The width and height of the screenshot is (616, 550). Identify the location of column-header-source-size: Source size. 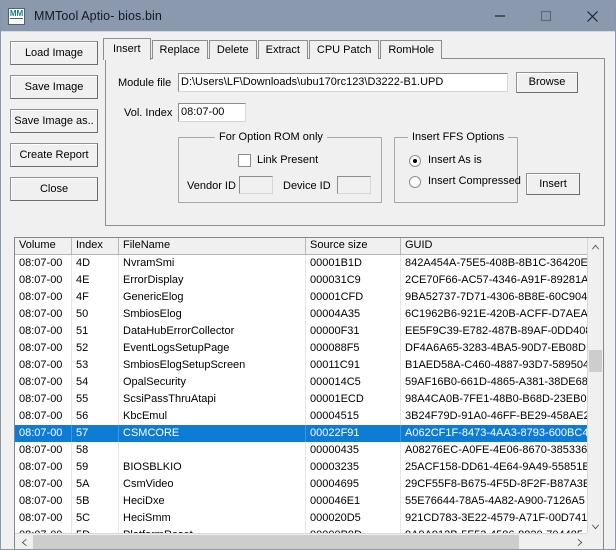
(353, 246).